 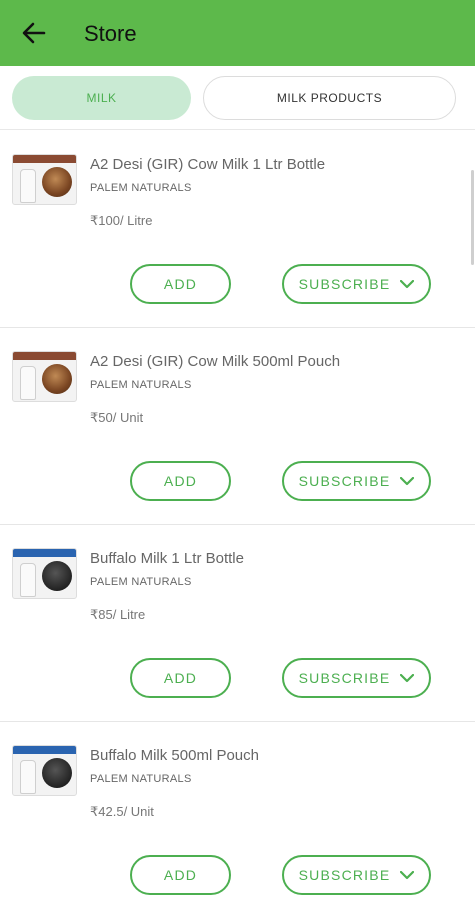 I want to click on product-price: ₹50/ Unit, so click(x=117, y=417).